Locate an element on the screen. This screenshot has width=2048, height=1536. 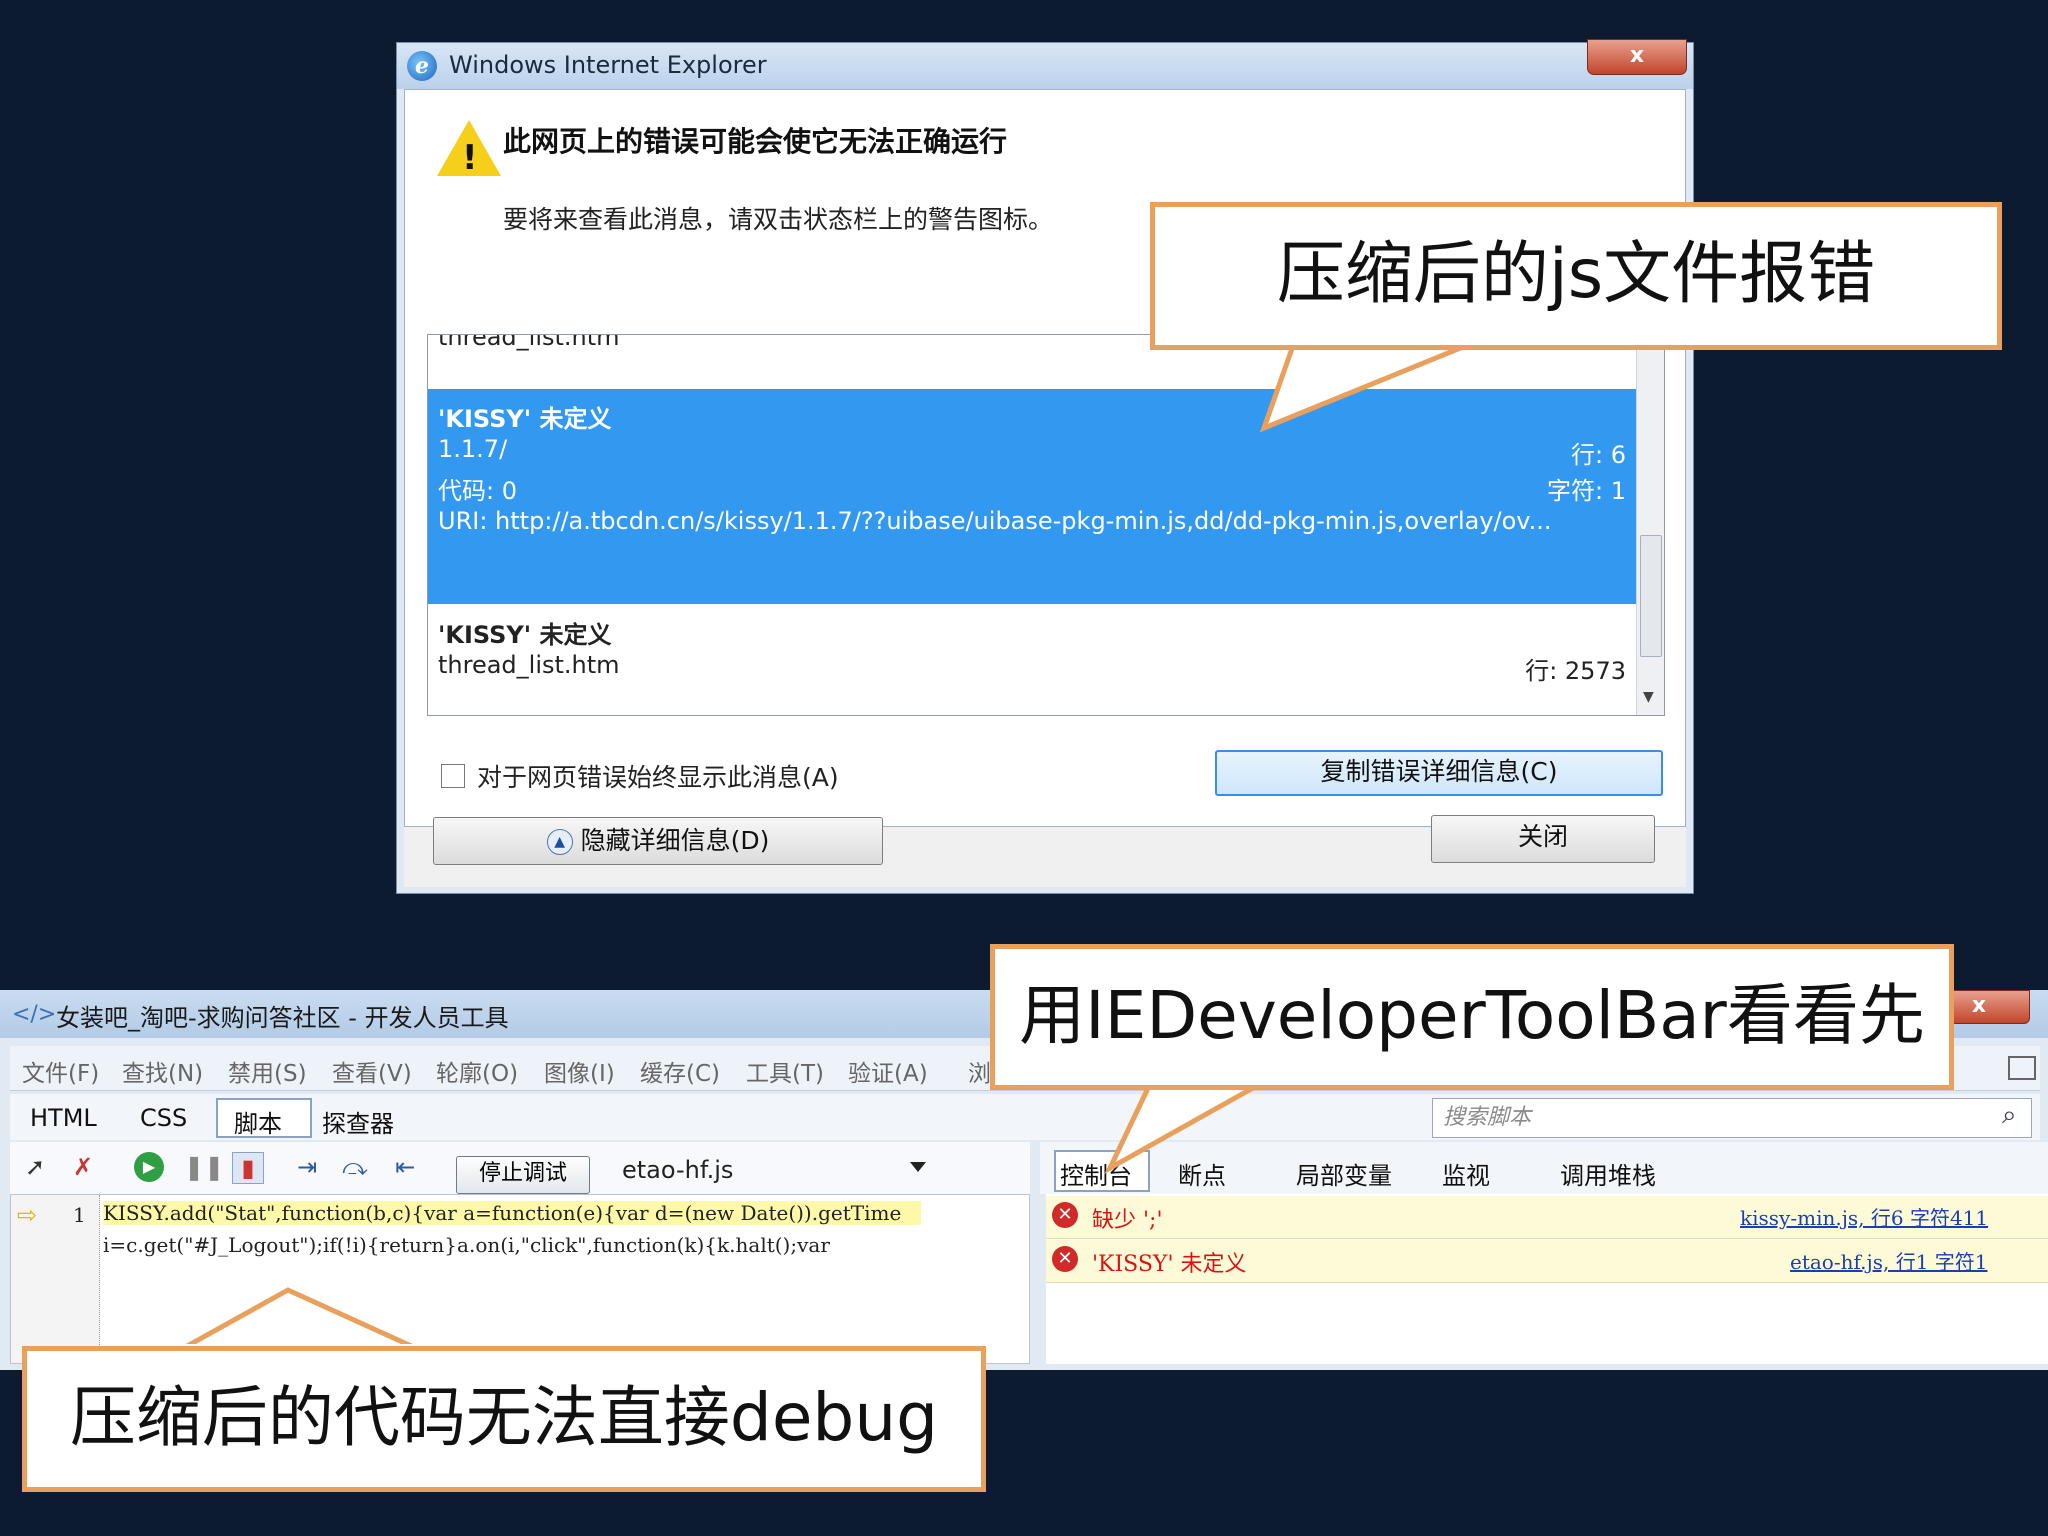
menu-browser-mode: 浏 is located at coordinates (979, 1071).